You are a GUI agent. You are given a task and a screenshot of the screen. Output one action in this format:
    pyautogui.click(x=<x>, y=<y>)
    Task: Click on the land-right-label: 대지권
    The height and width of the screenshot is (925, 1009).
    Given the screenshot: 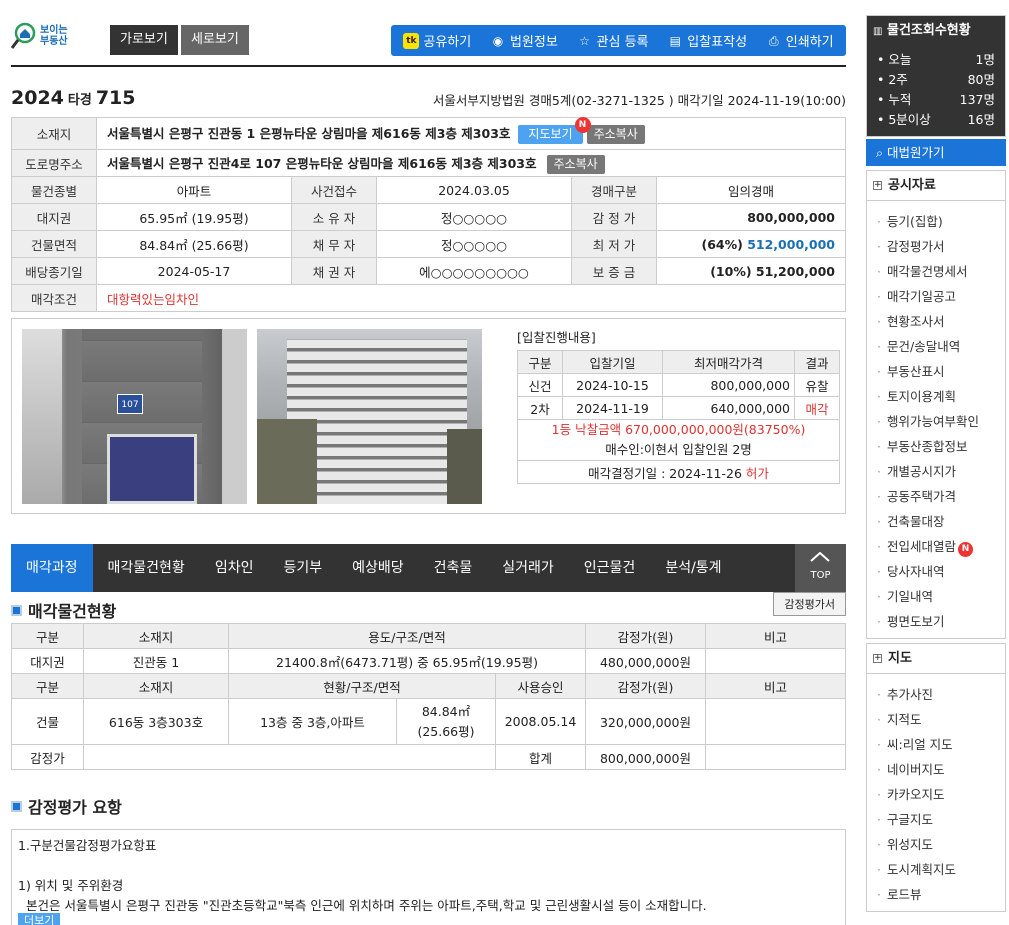 What is the action you would take?
    pyautogui.click(x=54, y=217)
    